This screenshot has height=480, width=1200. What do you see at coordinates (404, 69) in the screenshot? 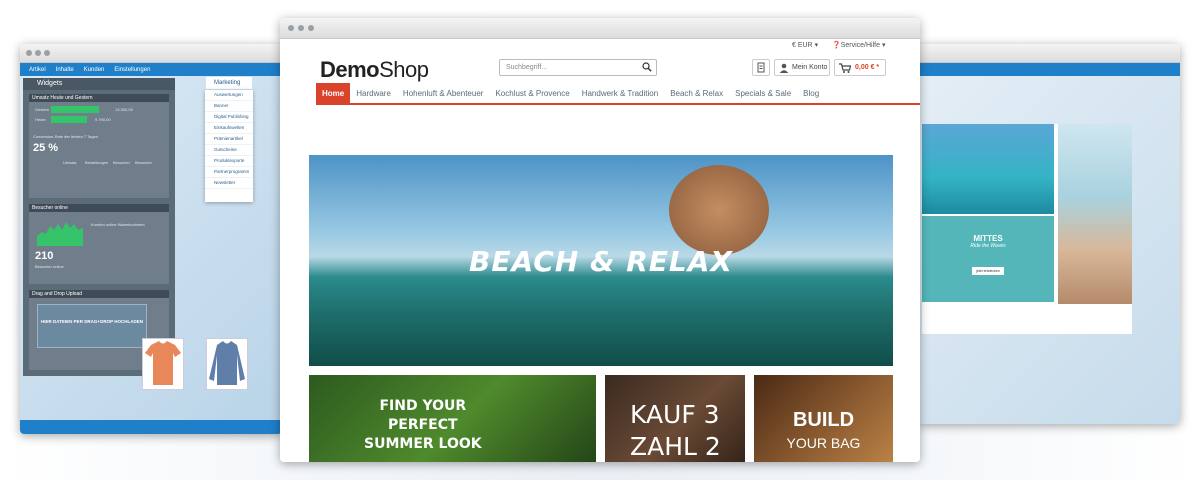
I see `logo-light: Shop` at bounding box center [404, 69].